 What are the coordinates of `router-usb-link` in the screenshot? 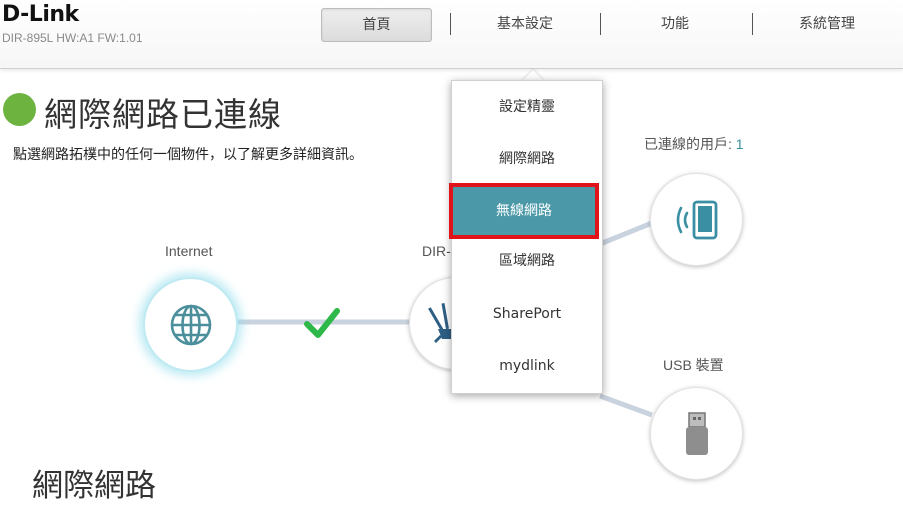 It's located at (626, 405).